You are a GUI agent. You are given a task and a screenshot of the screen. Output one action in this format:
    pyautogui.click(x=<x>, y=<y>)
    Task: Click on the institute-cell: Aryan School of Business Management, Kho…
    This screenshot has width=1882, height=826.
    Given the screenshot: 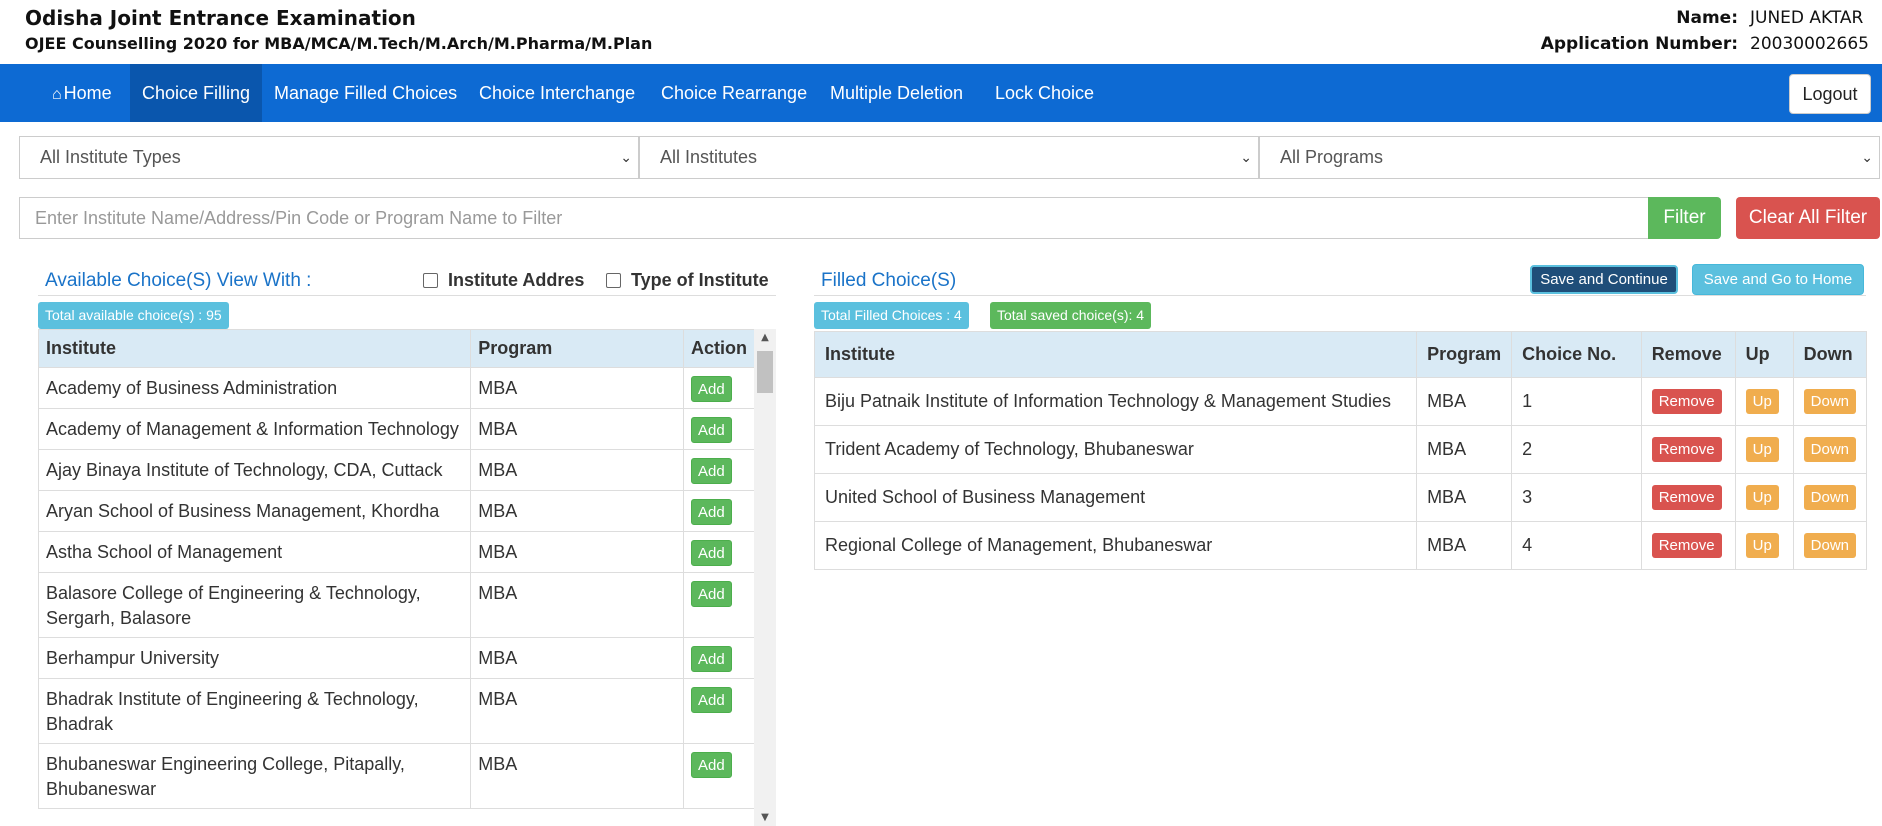 What is the action you would take?
    pyautogui.click(x=255, y=511)
    